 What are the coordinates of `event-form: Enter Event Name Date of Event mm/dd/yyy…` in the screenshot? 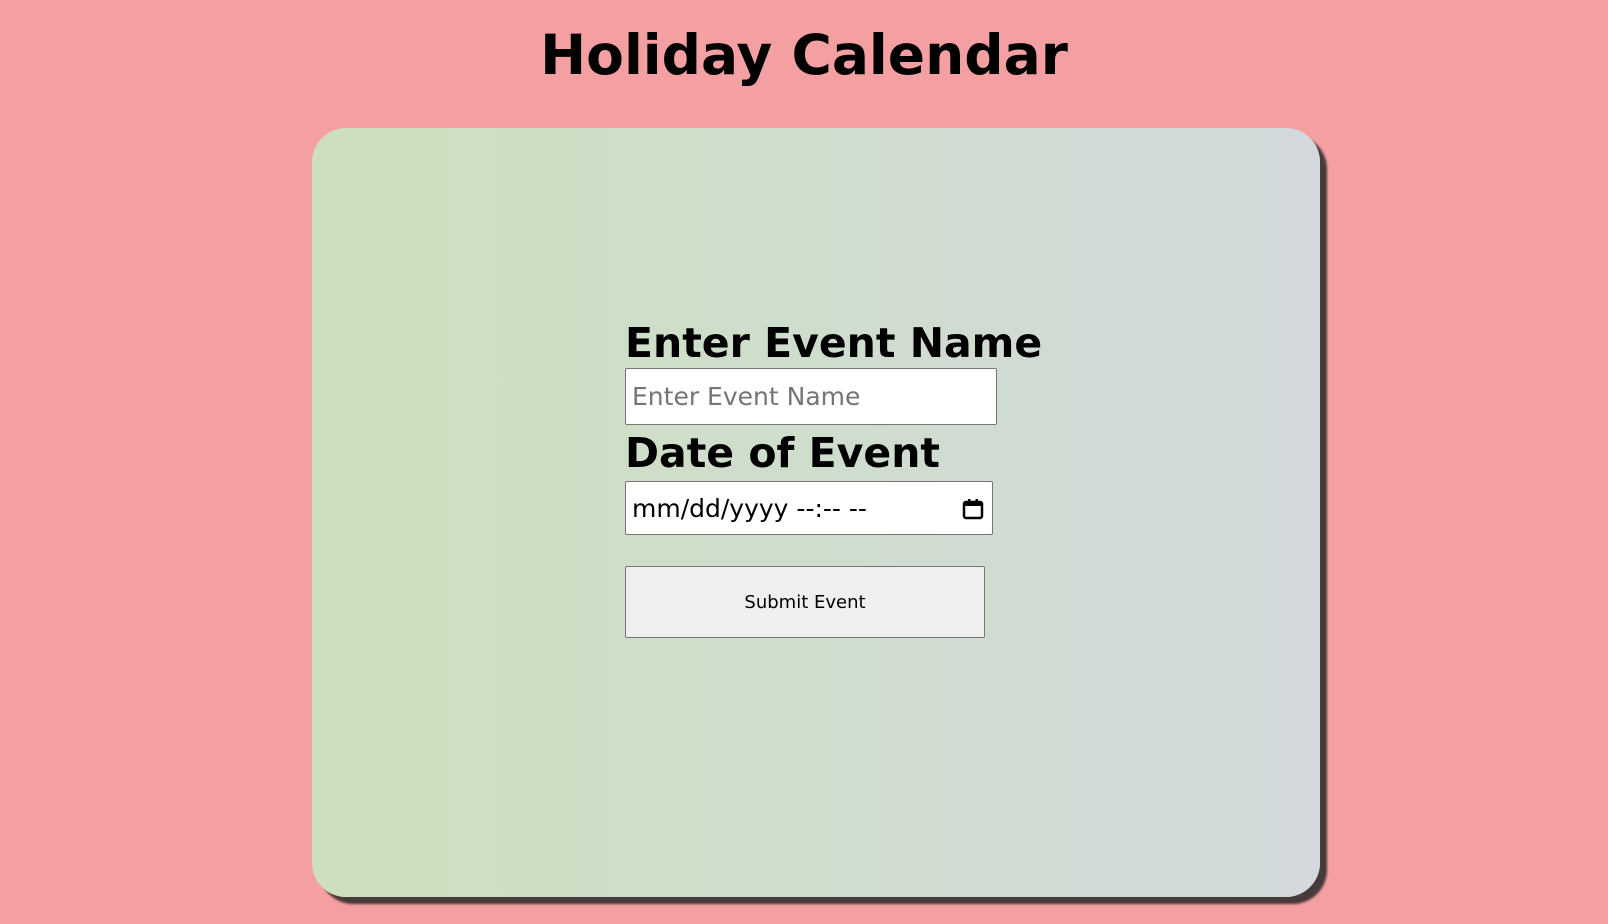 It's located at (835, 478).